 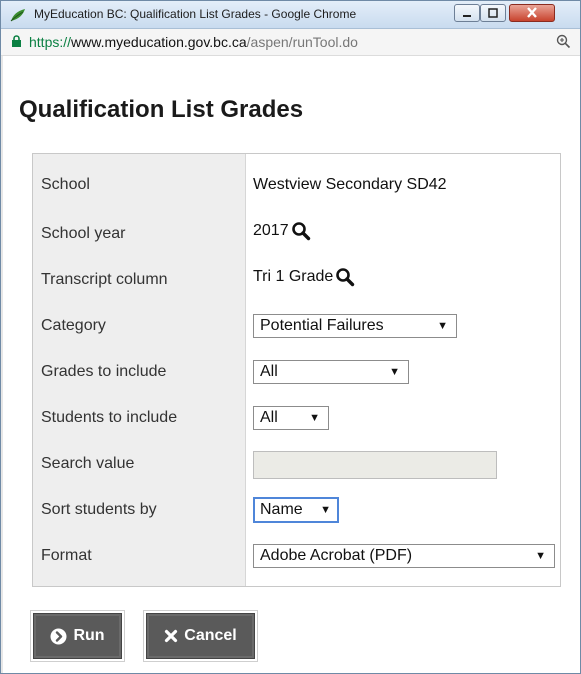 I want to click on school-year-lookup-icon, so click(x=301, y=231).